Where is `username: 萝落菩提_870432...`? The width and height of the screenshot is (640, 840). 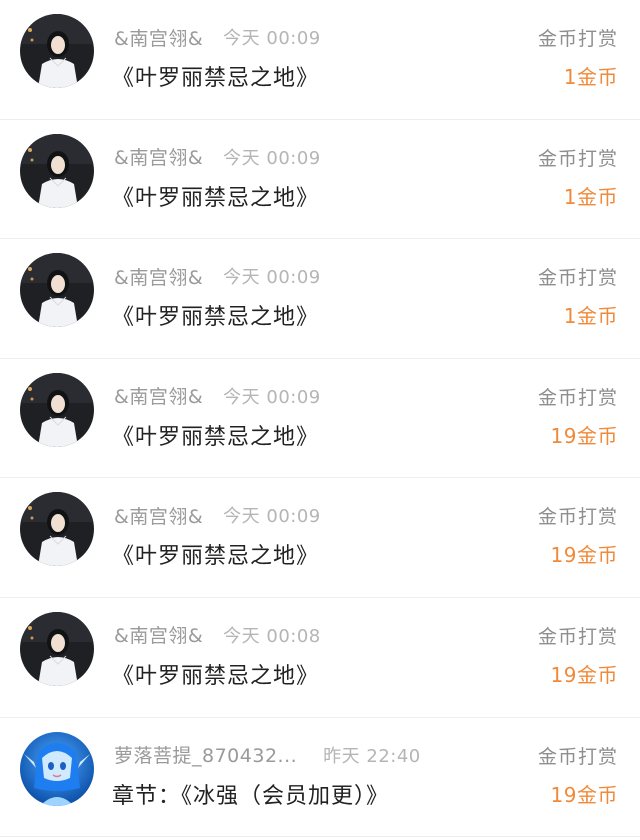 username: 萝落菩提_870432... is located at coordinates (205, 754).